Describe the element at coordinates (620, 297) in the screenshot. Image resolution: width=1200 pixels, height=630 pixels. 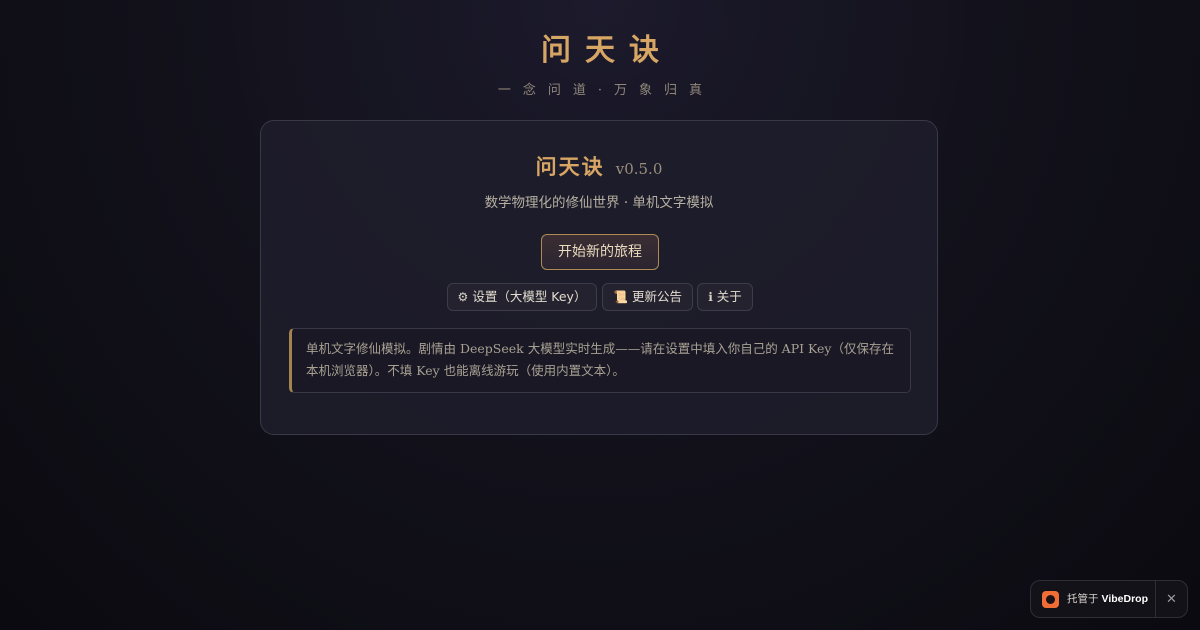
I see `scroll-icon: 📜` at that location.